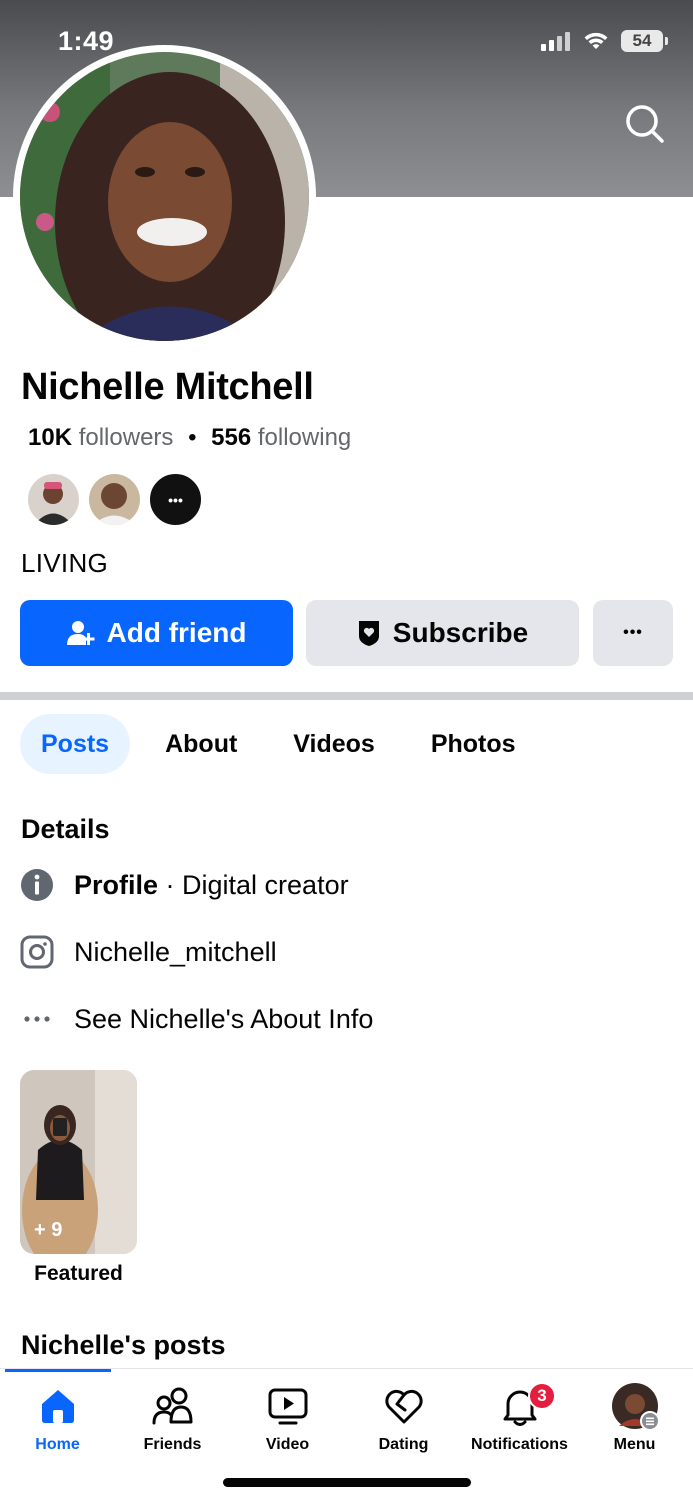  Describe the element at coordinates (231, 437) in the screenshot. I see `following-count: 556` at that location.